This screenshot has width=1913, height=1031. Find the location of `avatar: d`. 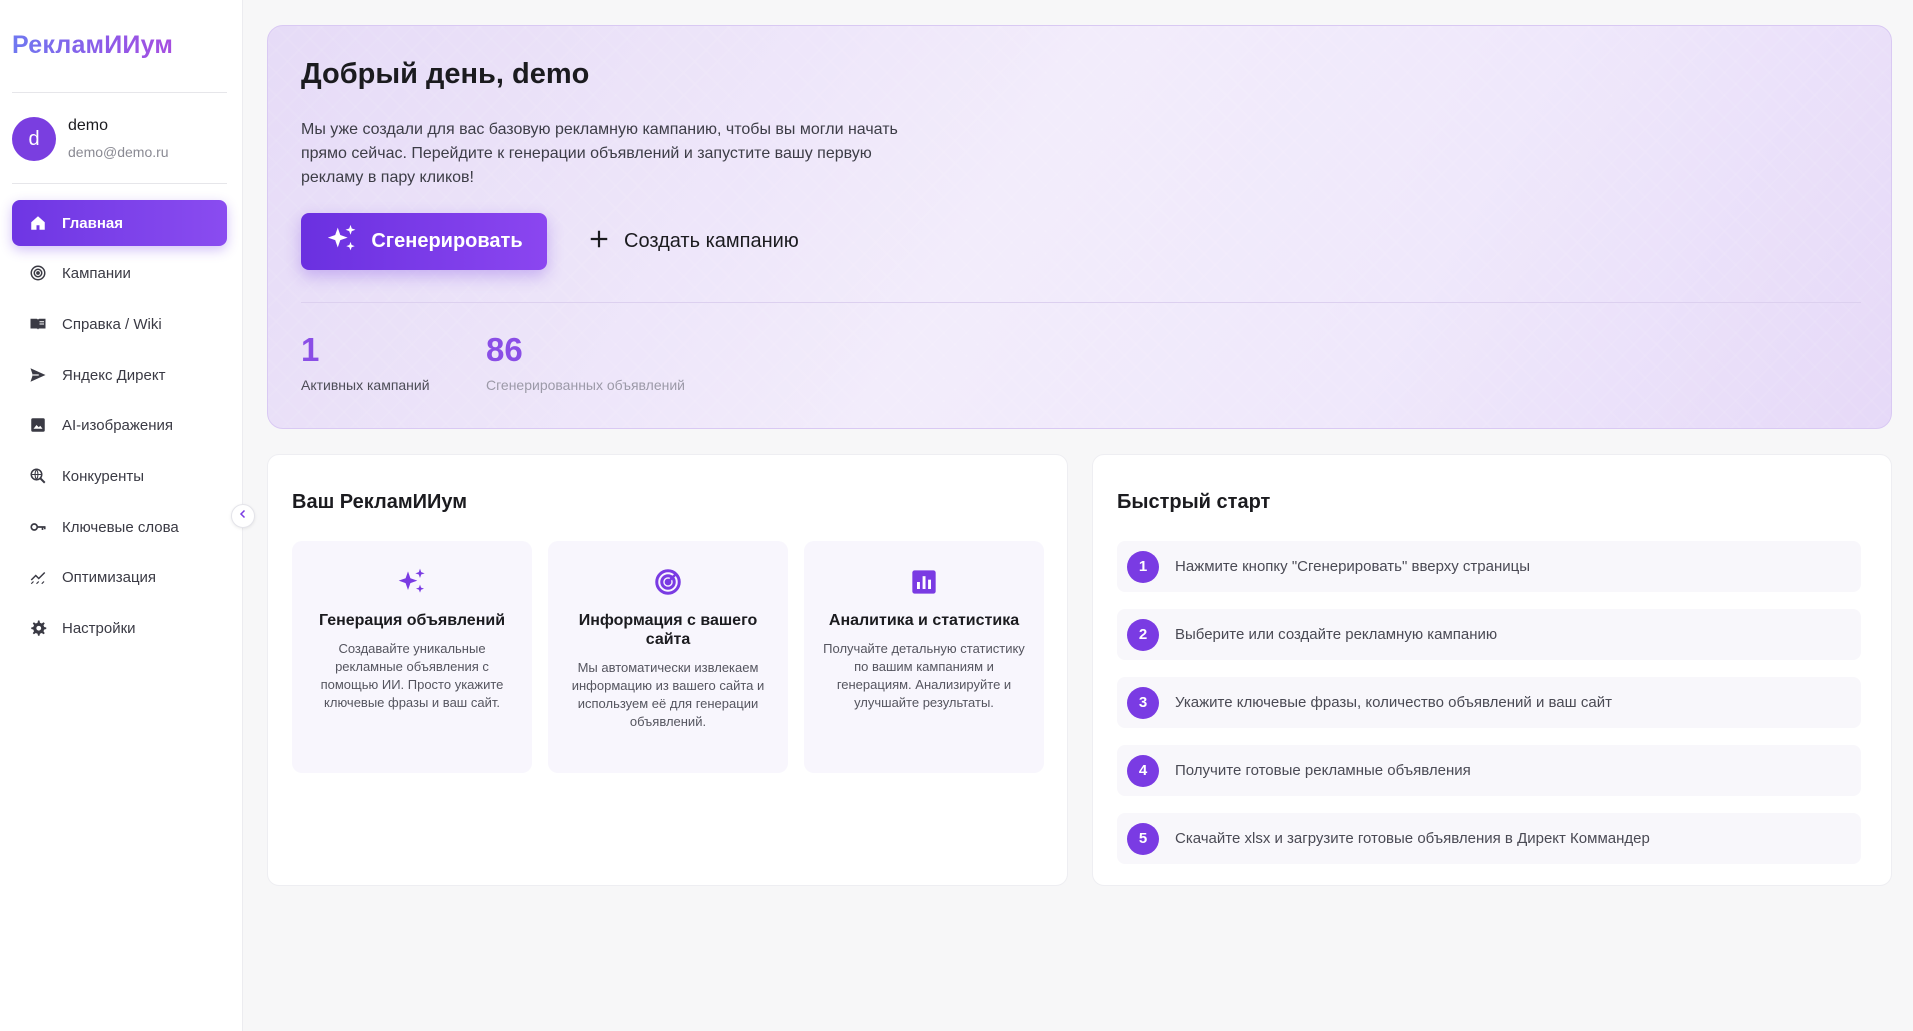

avatar: d is located at coordinates (34, 139).